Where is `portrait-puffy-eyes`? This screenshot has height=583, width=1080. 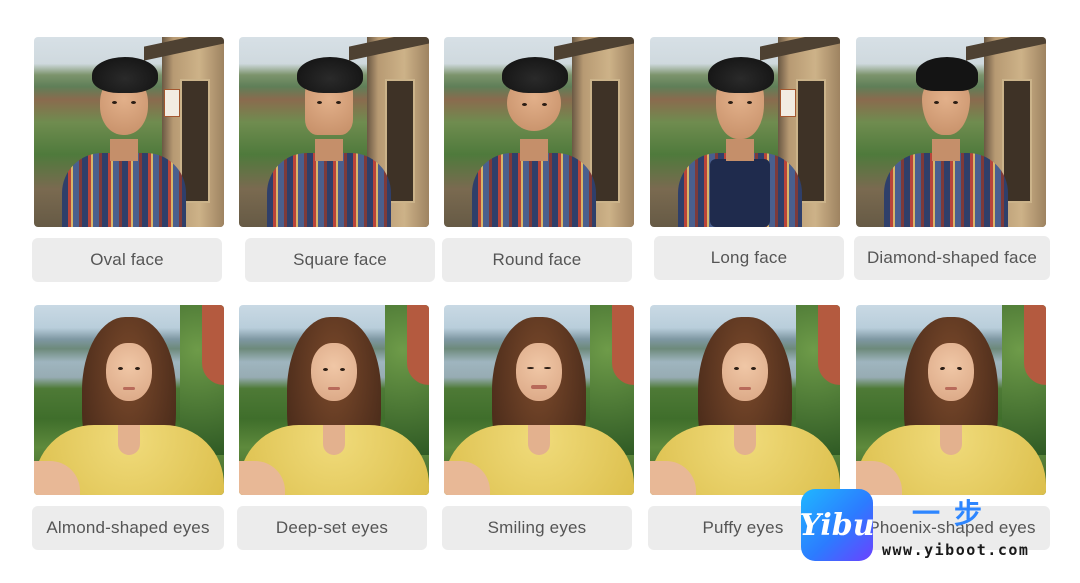
portrait-puffy-eyes is located at coordinates (745, 400).